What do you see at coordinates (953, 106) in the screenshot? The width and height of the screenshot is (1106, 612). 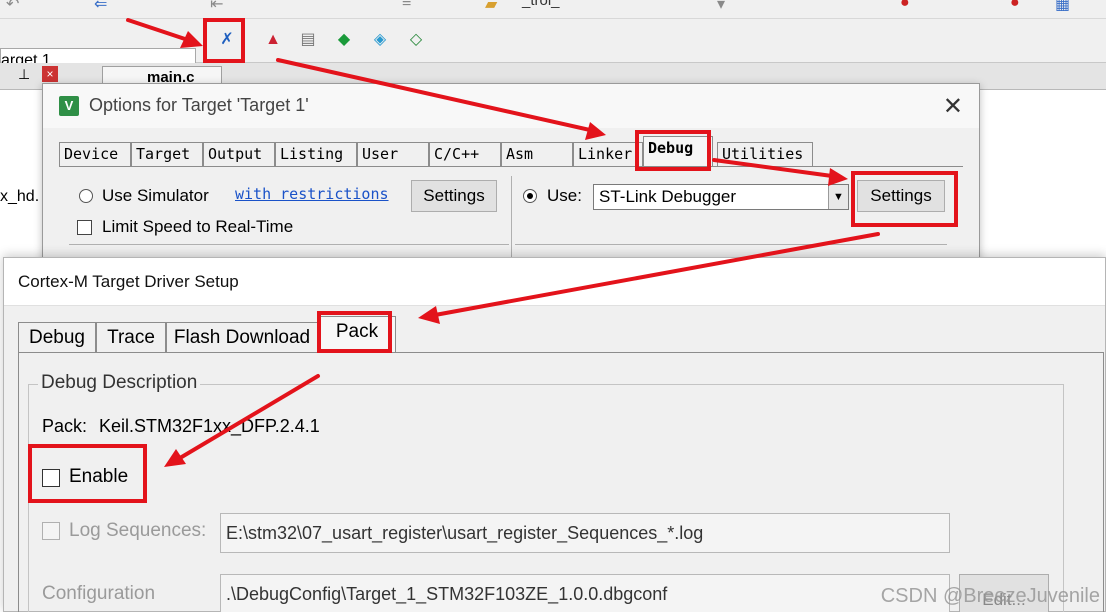 I see `close-icon: ✕` at bounding box center [953, 106].